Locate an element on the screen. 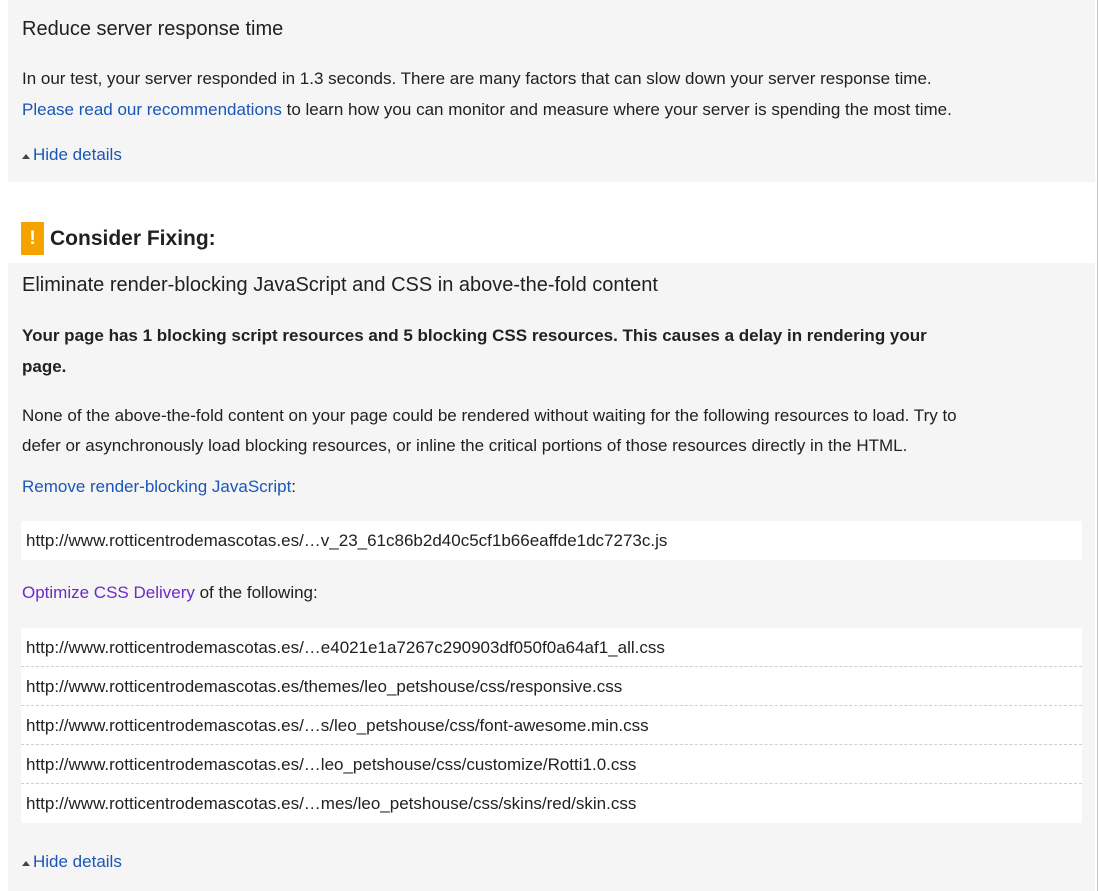 The width and height of the screenshot is (1100, 891). consider-fixing-title: Consider Fixing: is located at coordinates (133, 238).